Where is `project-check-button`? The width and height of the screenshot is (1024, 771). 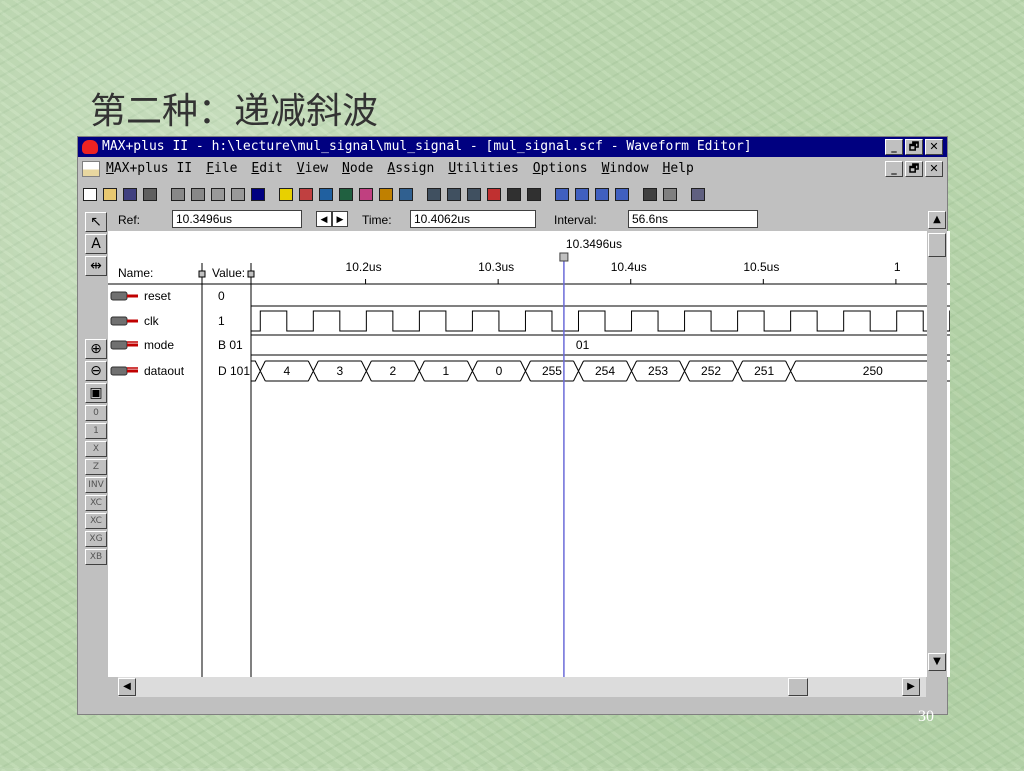
project-check-button is located at coordinates (494, 194).